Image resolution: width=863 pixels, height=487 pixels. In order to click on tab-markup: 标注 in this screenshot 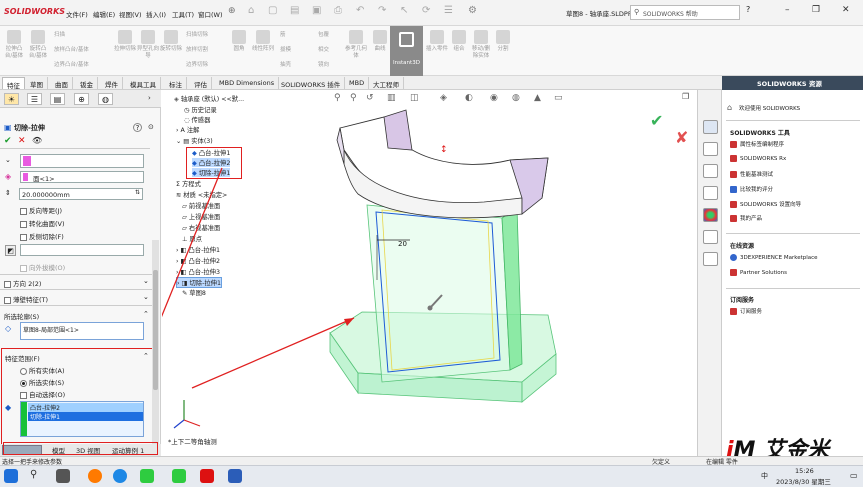, I will do `click(176, 83)`.